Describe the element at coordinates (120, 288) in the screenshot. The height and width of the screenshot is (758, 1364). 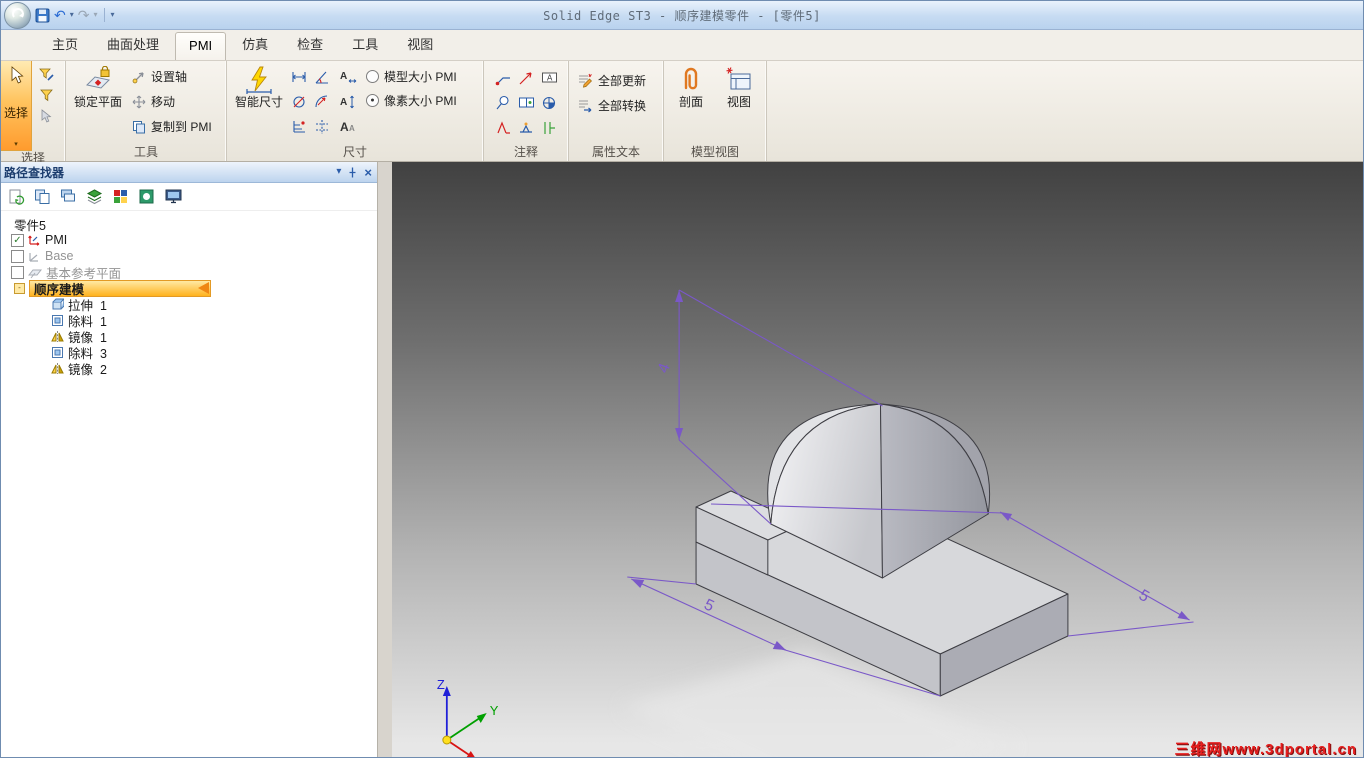
I see `ordered-modeling-highlight: 顺序建模` at that location.